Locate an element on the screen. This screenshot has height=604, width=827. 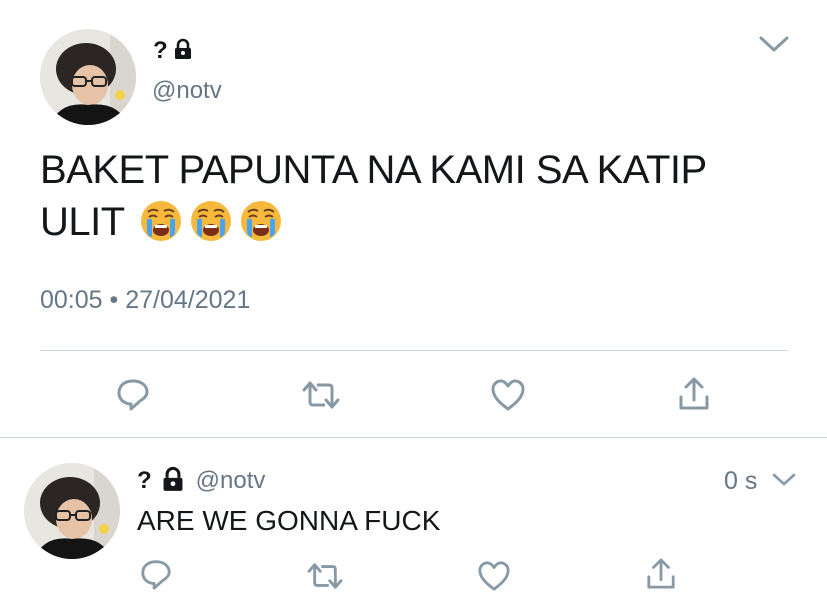
reply-display-name: ? is located at coordinates (144, 481).